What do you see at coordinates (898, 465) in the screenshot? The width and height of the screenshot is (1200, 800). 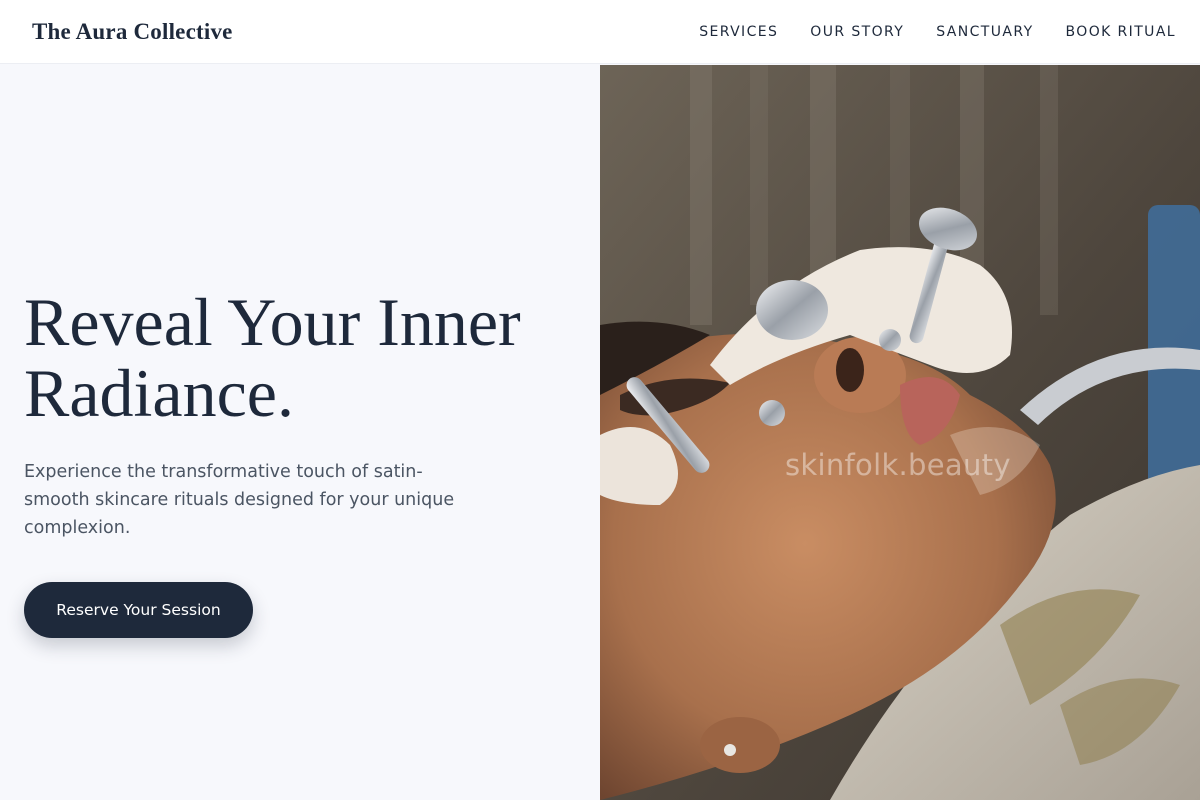 I see `image-watermark: skinfolk.beauty` at bounding box center [898, 465].